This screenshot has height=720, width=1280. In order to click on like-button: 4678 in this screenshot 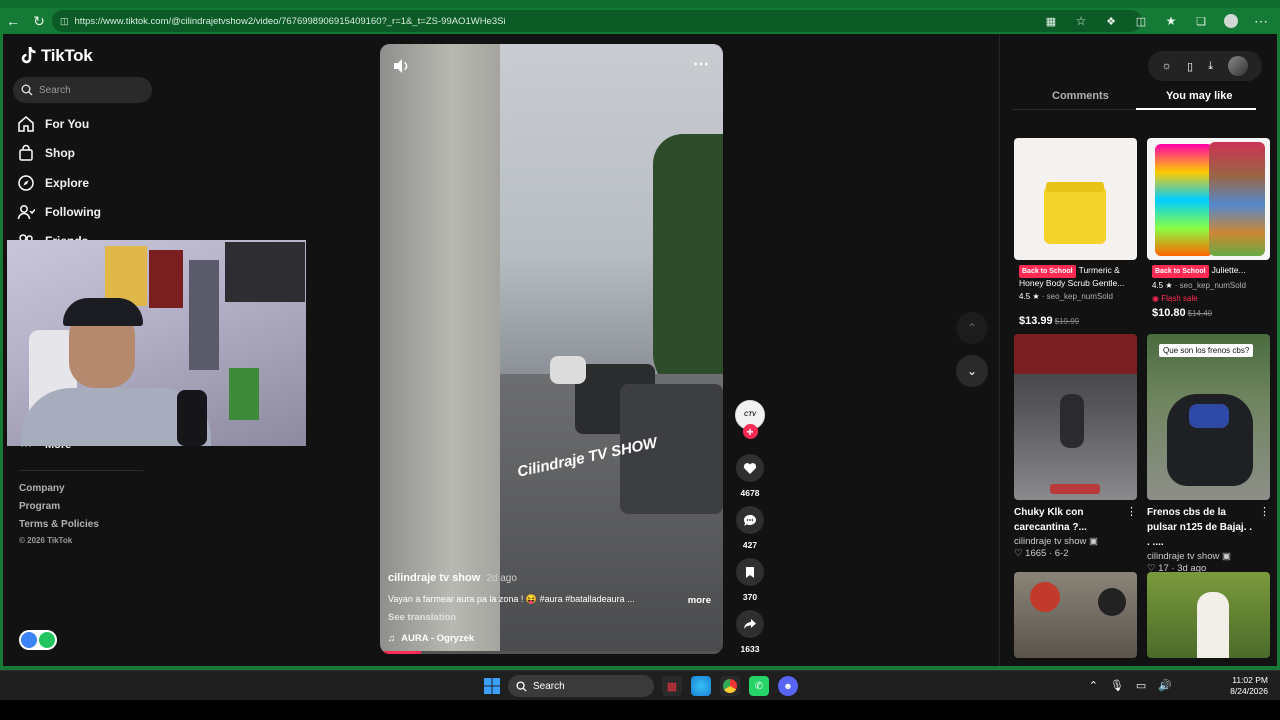, I will do `click(750, 476)`.